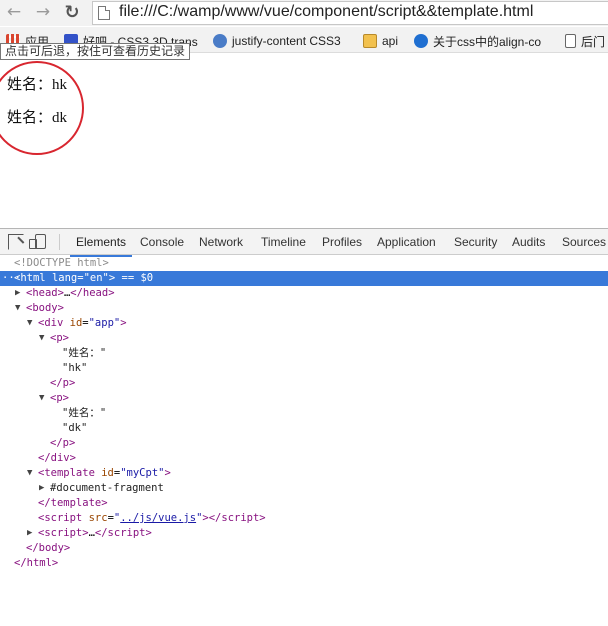 The width and height of the screenshot is (608, 626). I want to click on reload-icon: ↻, so click(72, 12).